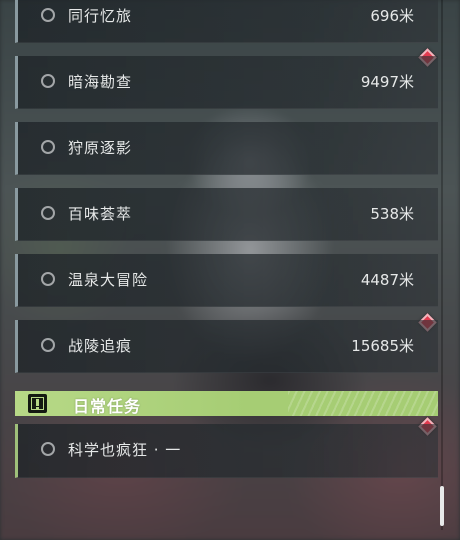 The height and width of the screenshot is (540, 460). What do you see at coordinates (392, 214) in the screenshot?
I see `task-distance: 538米` at bounding box center [392, 214].